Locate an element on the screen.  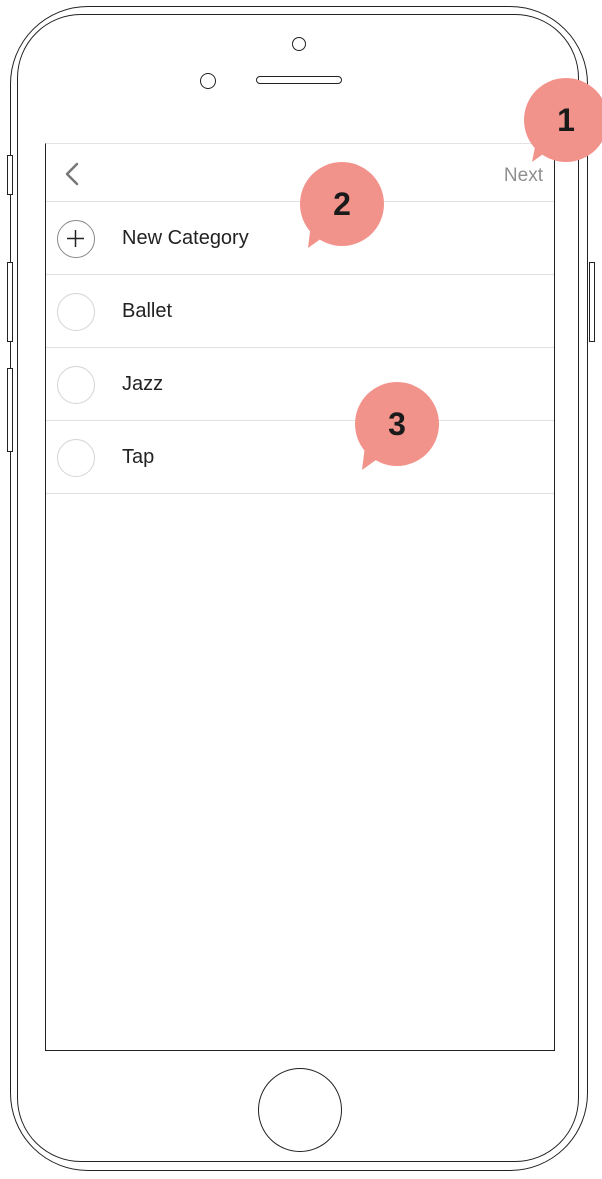
list-item-label: Tap is located at coordinates (138, 457).